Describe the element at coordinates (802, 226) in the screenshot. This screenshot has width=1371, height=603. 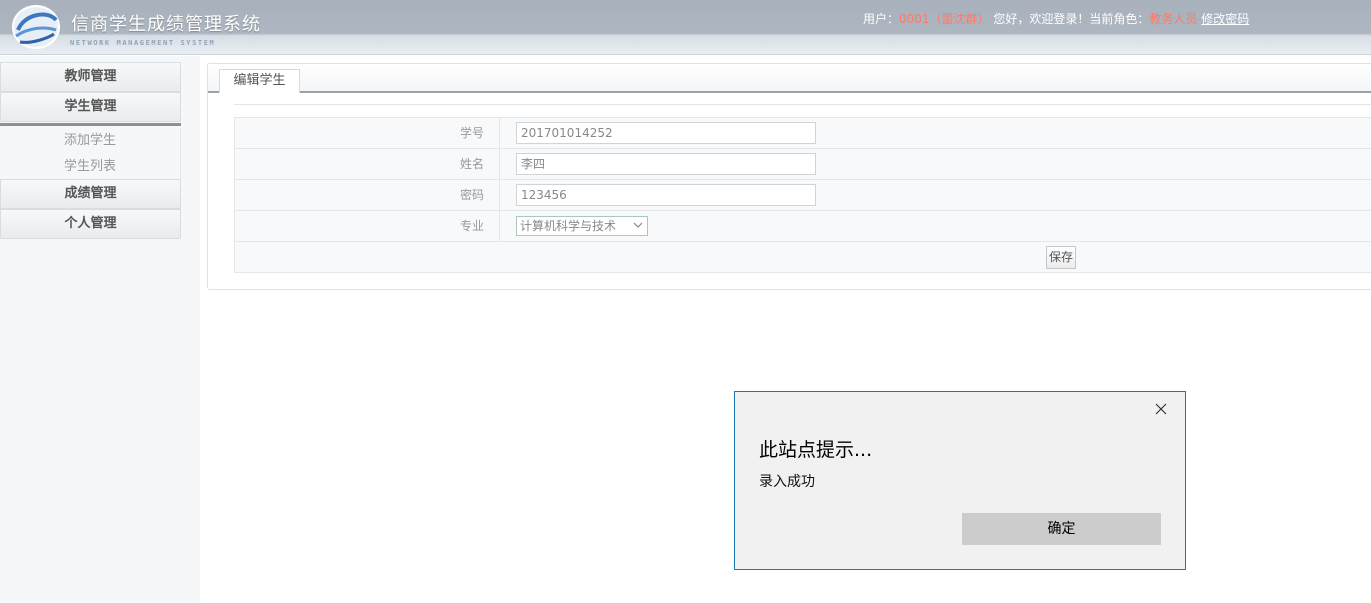
I see `form-row-major: 专业 计算机科学与技术` at that location.